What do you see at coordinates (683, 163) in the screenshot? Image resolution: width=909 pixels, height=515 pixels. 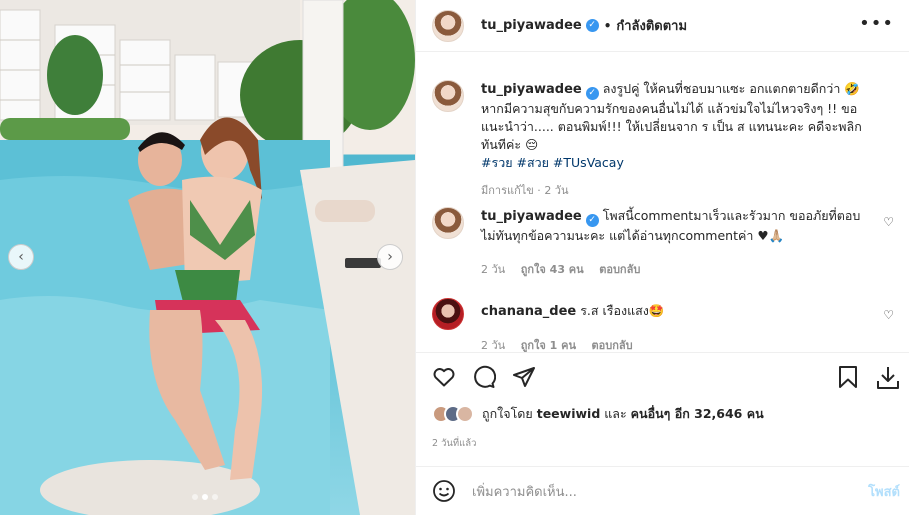 I see `caption-hashtags: #รวย #สวย #TUsVacay` at bounding box center [683, 163].